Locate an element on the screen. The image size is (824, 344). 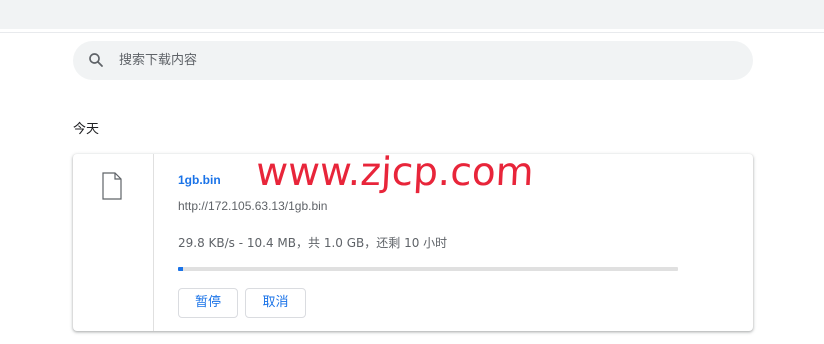
download-status: 29.8 KB/s - 10.4 MB，共 1.0 GB，还剩 10 小时 is located at coordinates (313, 243).